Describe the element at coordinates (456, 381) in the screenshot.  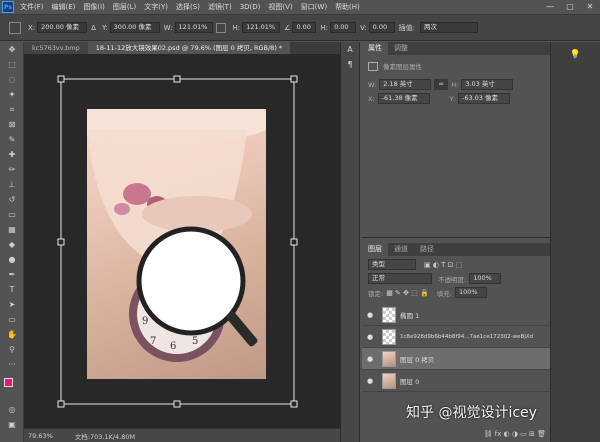
I see `layer-row: ● 图层 0` at that location.